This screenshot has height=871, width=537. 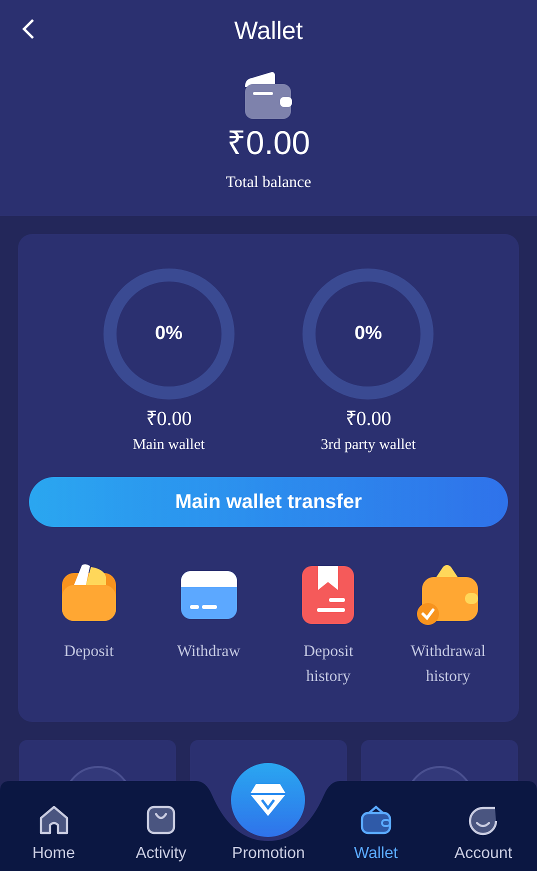 What do you see at coordinates (268, 142) in the screenshot?
I see `total-balance-amount: ₹0.00` at bounding box center [268, 142].